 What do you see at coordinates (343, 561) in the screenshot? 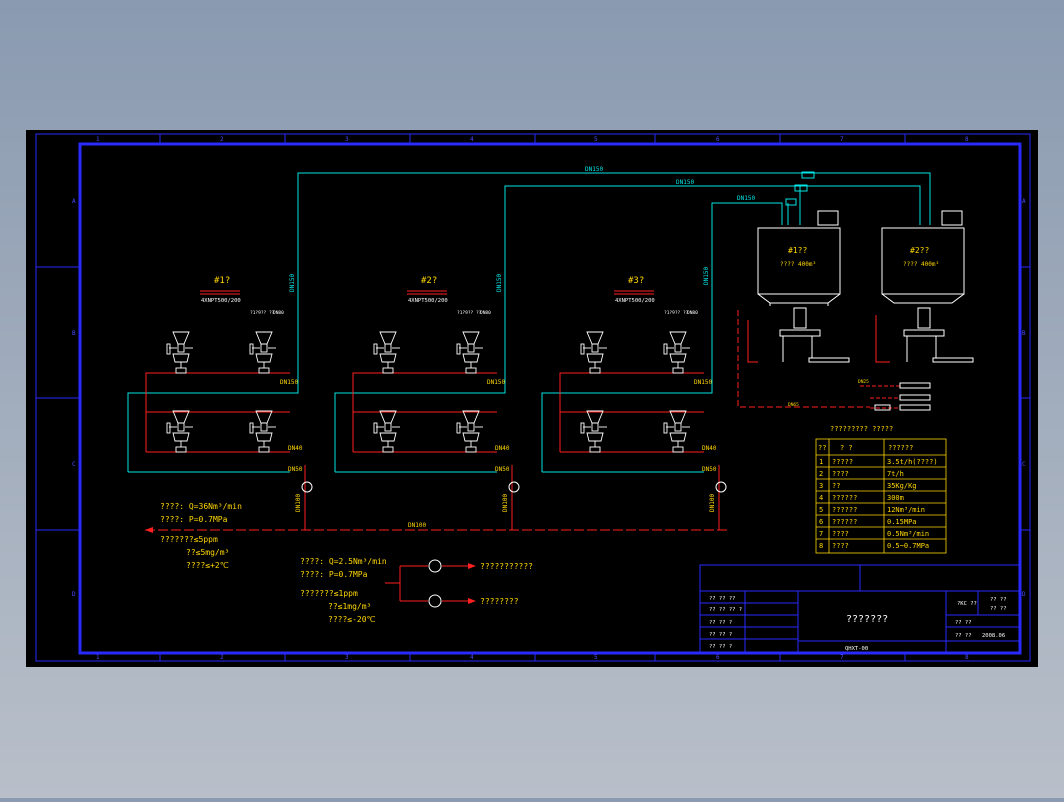
I see `air2-flow: ????: Q=2.5Nm³/min` at bounding box center [343, 561].